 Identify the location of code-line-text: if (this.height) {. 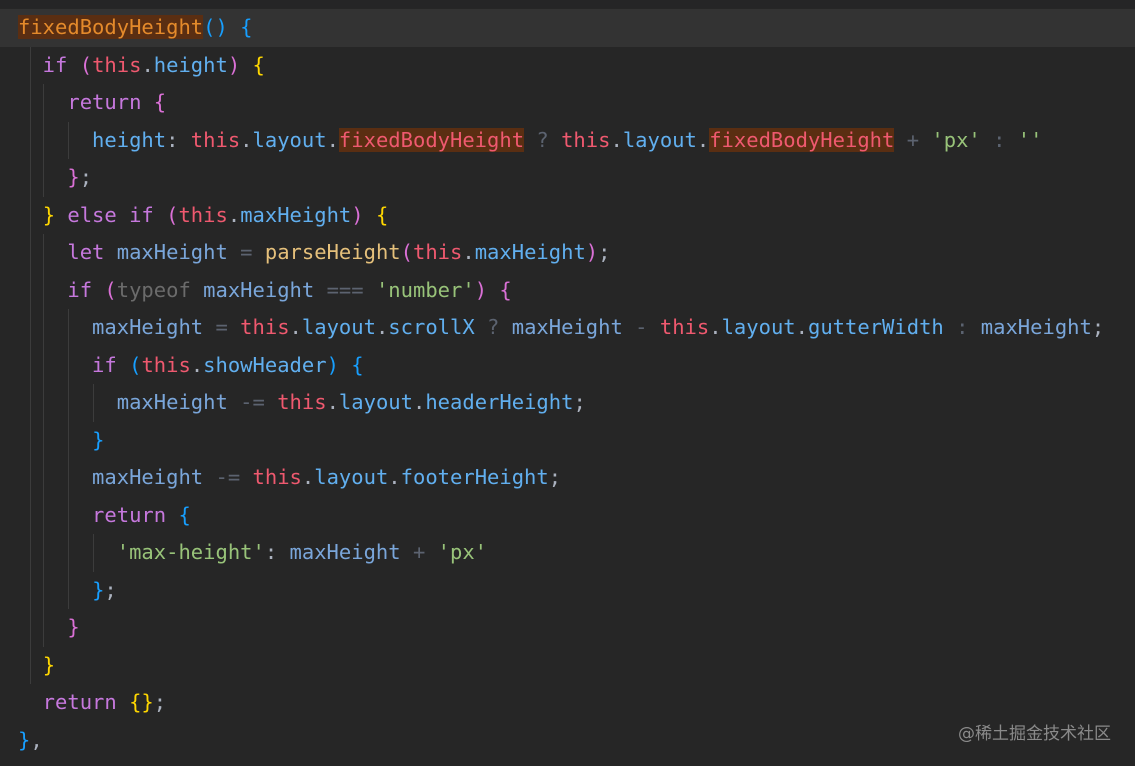
(141, 66).